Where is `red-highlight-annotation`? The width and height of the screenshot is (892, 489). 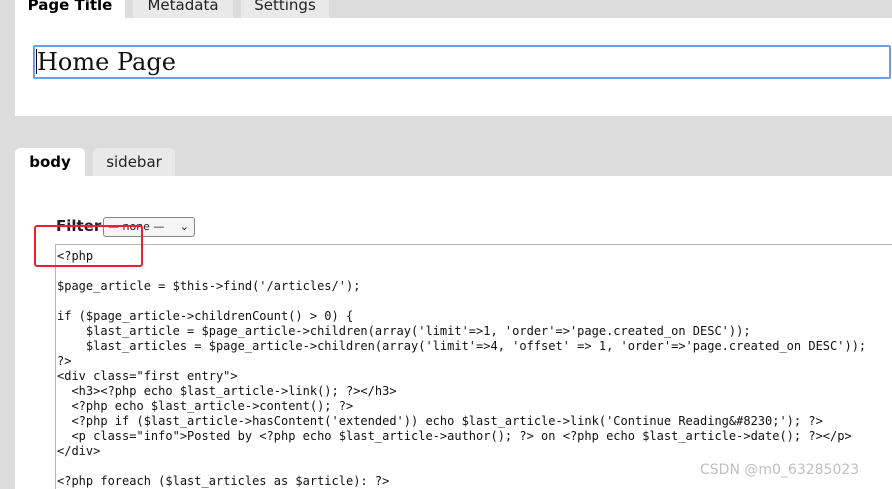 red-highlight-annotation is located at coordinates (88, 246).